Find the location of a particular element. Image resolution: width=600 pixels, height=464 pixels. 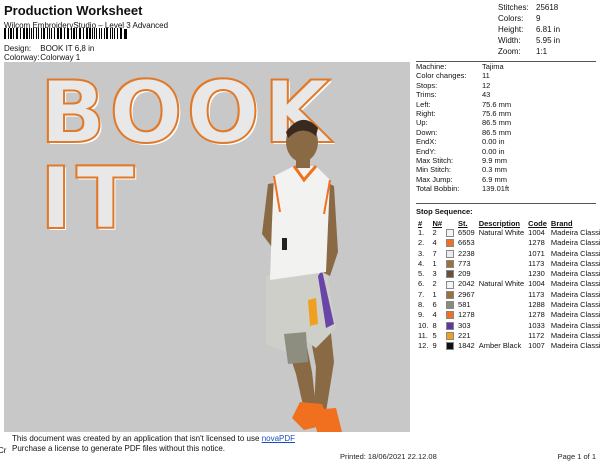

stitch-count: 2967 is located at coordinates (466, 294).